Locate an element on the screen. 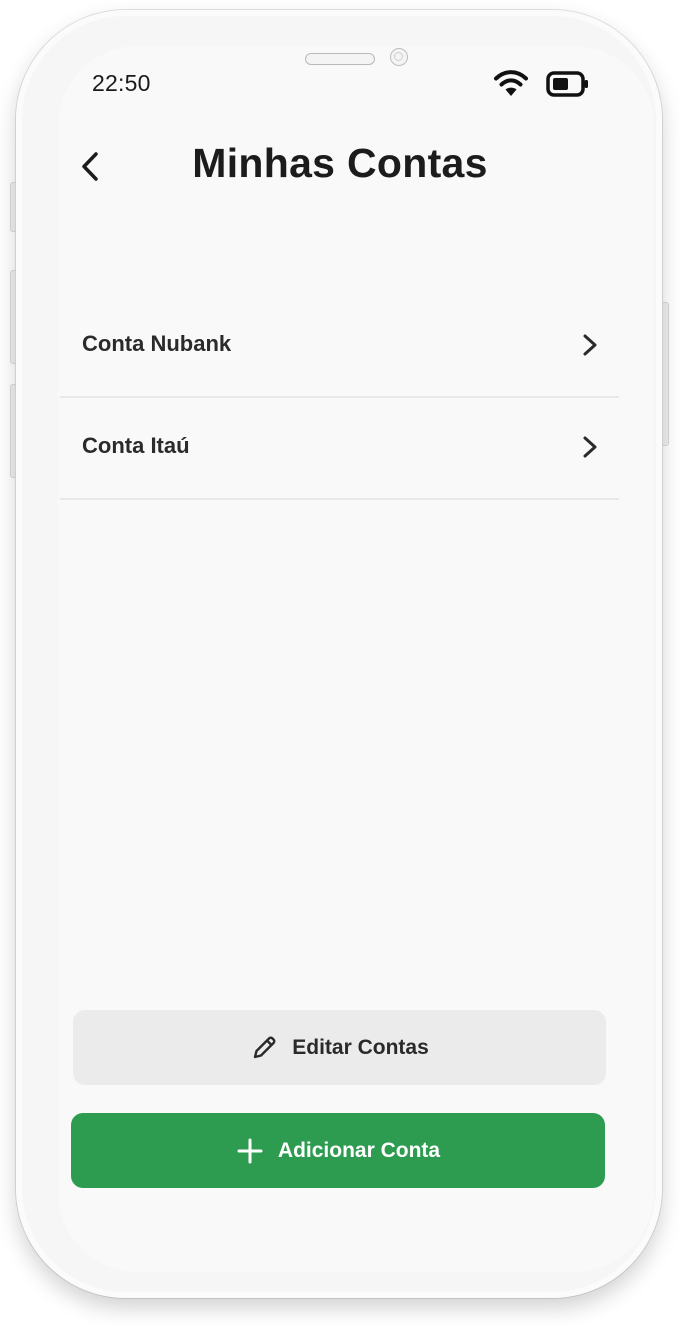 This screenshot has height=1325, width=680. account-list: Conta Nubank Conta Itaú is located at coordinates (339, 398).